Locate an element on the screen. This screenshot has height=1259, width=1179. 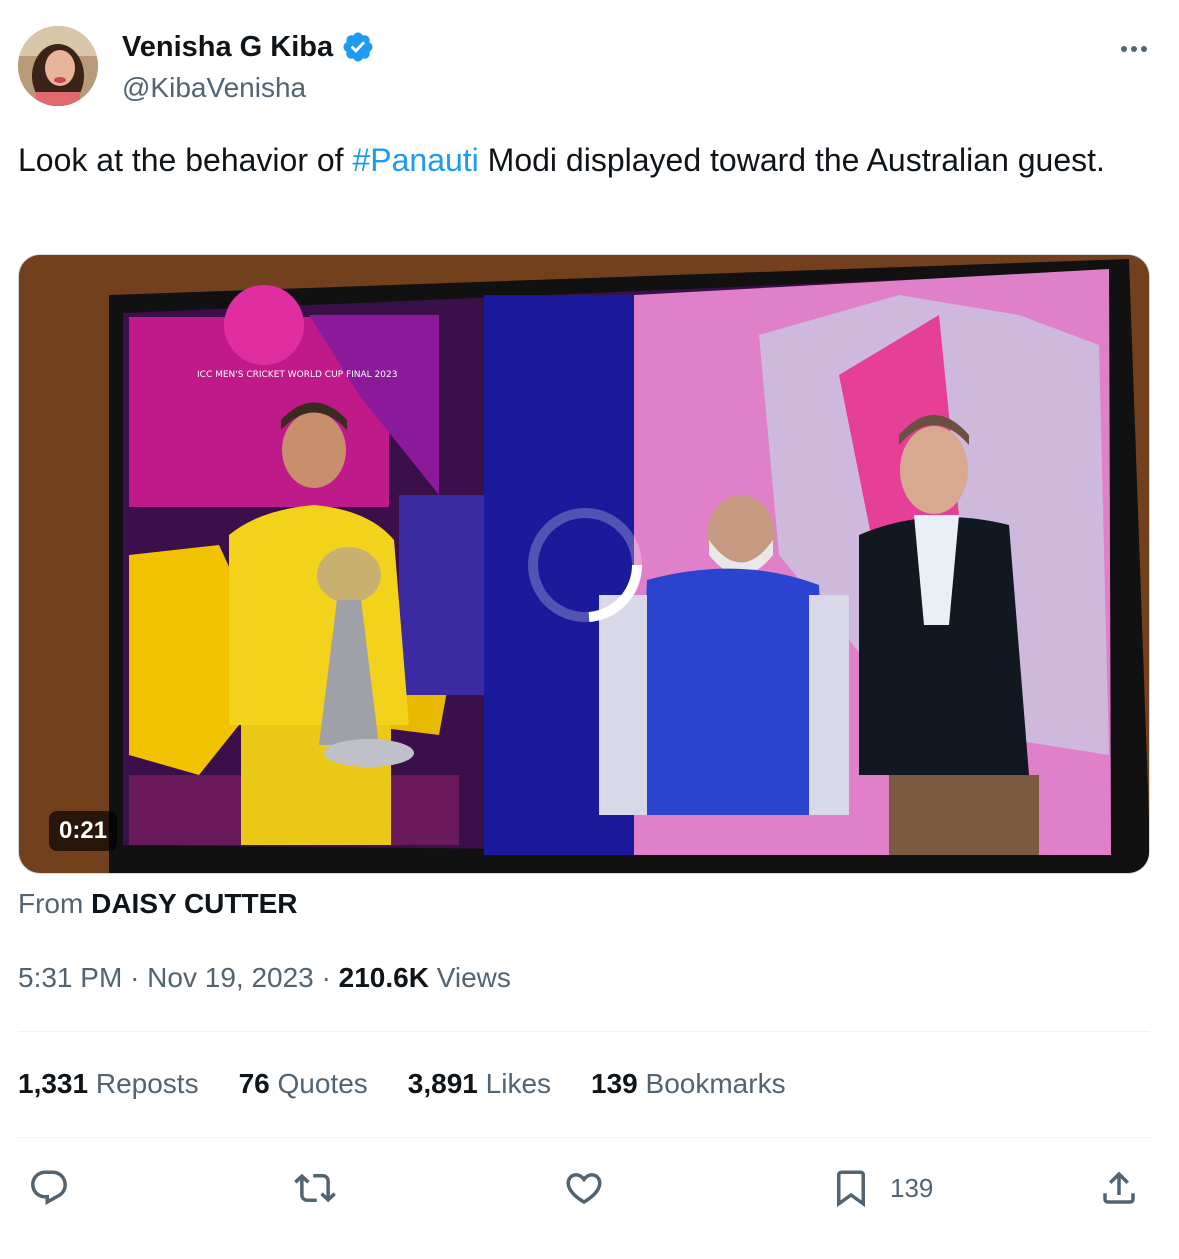
stat-label: Reposts is located at coordinates (147, 1083).